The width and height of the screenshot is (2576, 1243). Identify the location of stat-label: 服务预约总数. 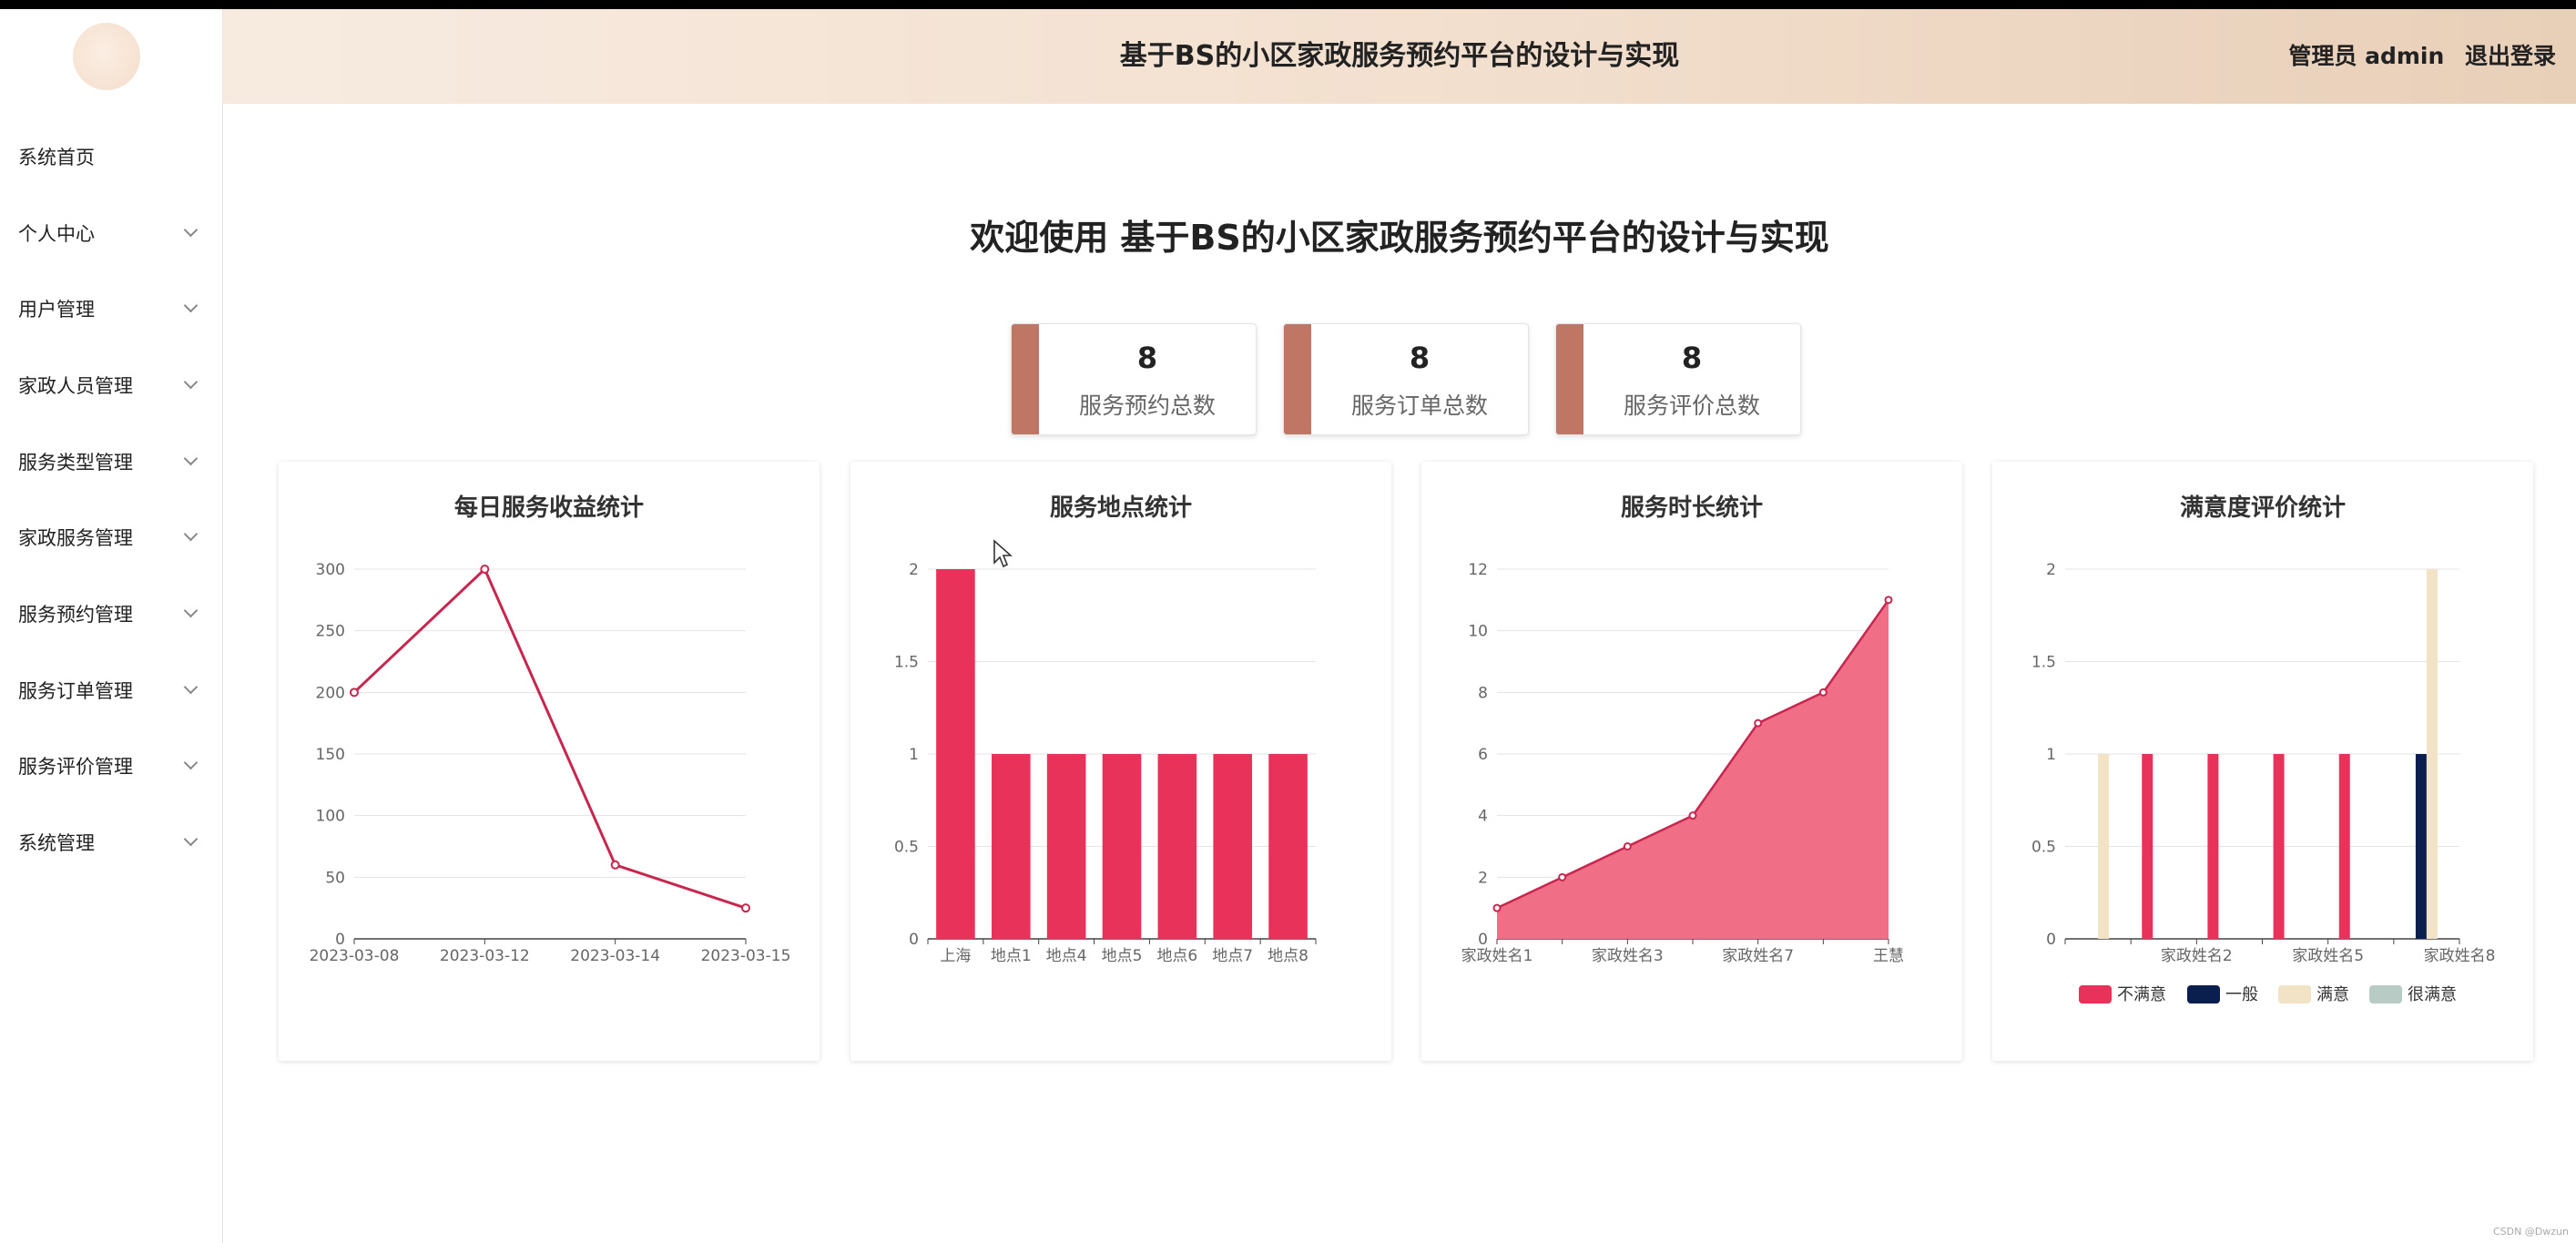
(1147, 405).